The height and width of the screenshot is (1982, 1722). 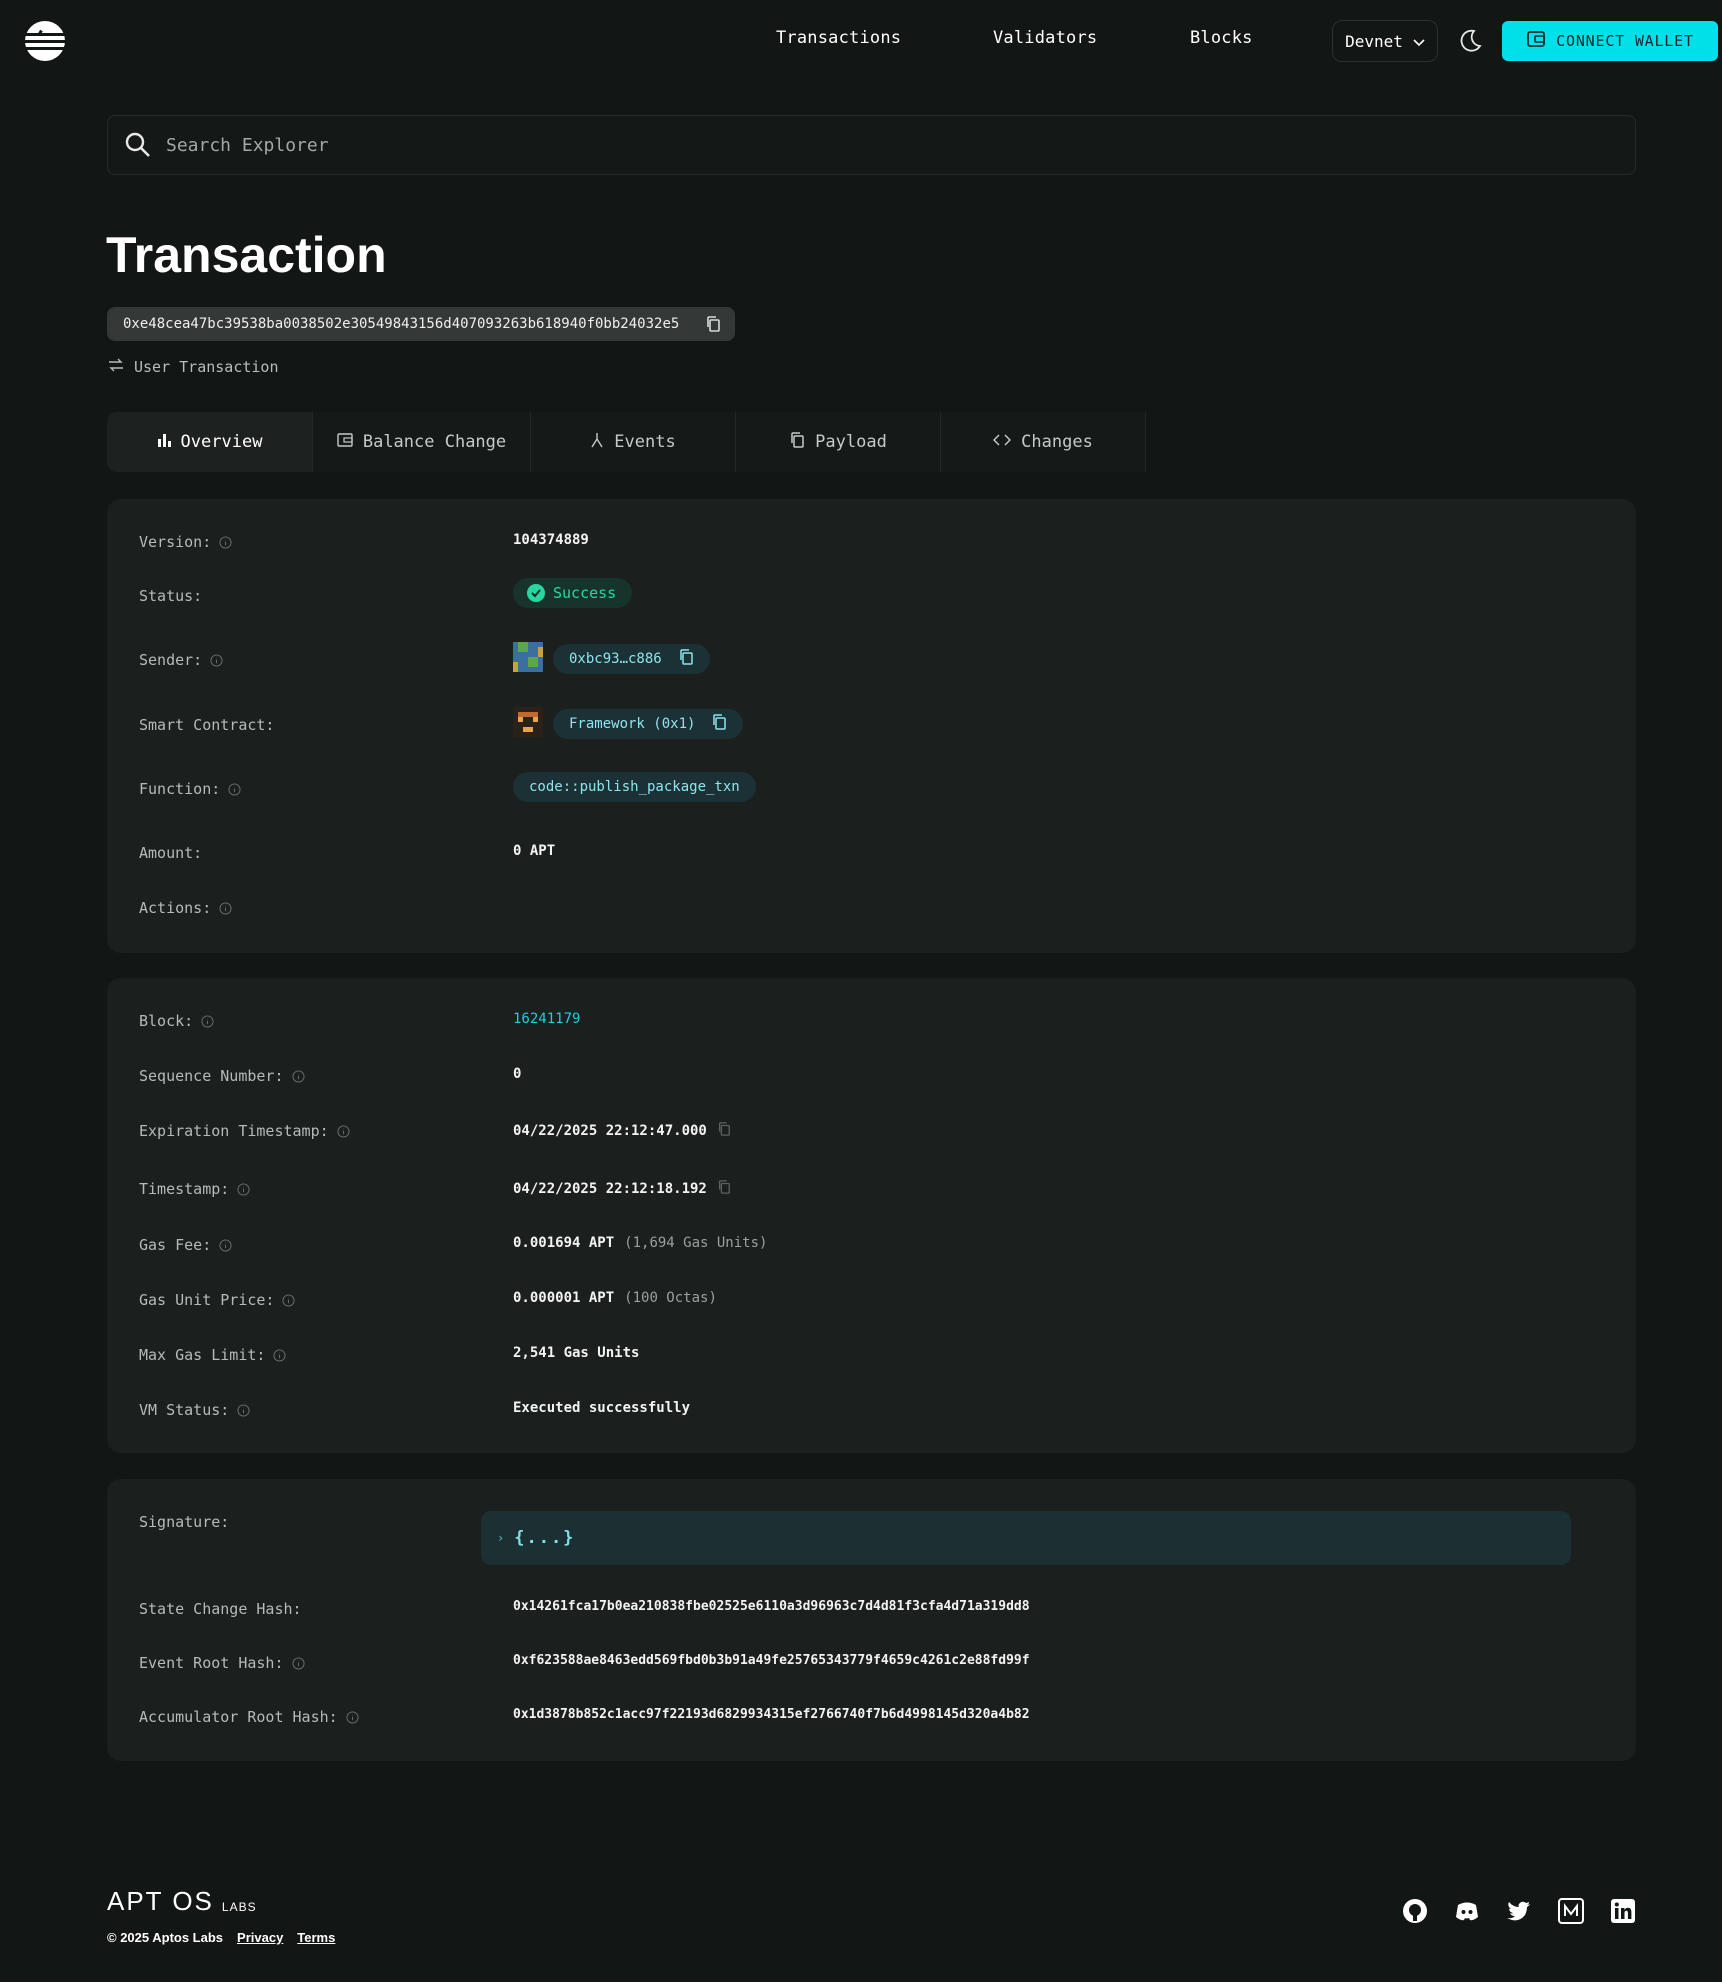 I want to click on status-badge: Success, so click(x=573, y=593).